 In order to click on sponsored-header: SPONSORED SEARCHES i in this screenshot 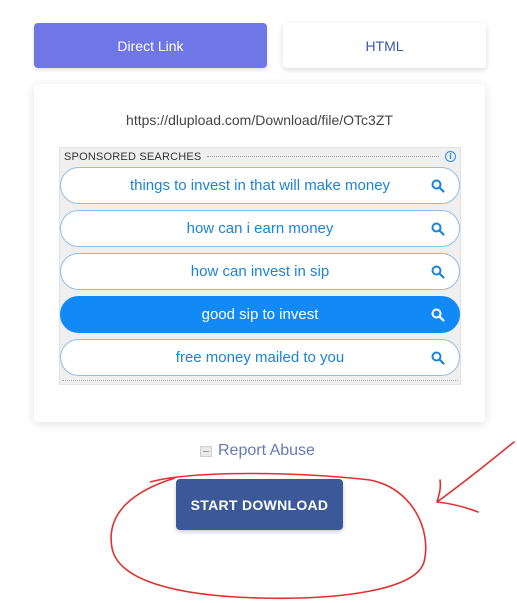, I will do `click(260, 156)`.